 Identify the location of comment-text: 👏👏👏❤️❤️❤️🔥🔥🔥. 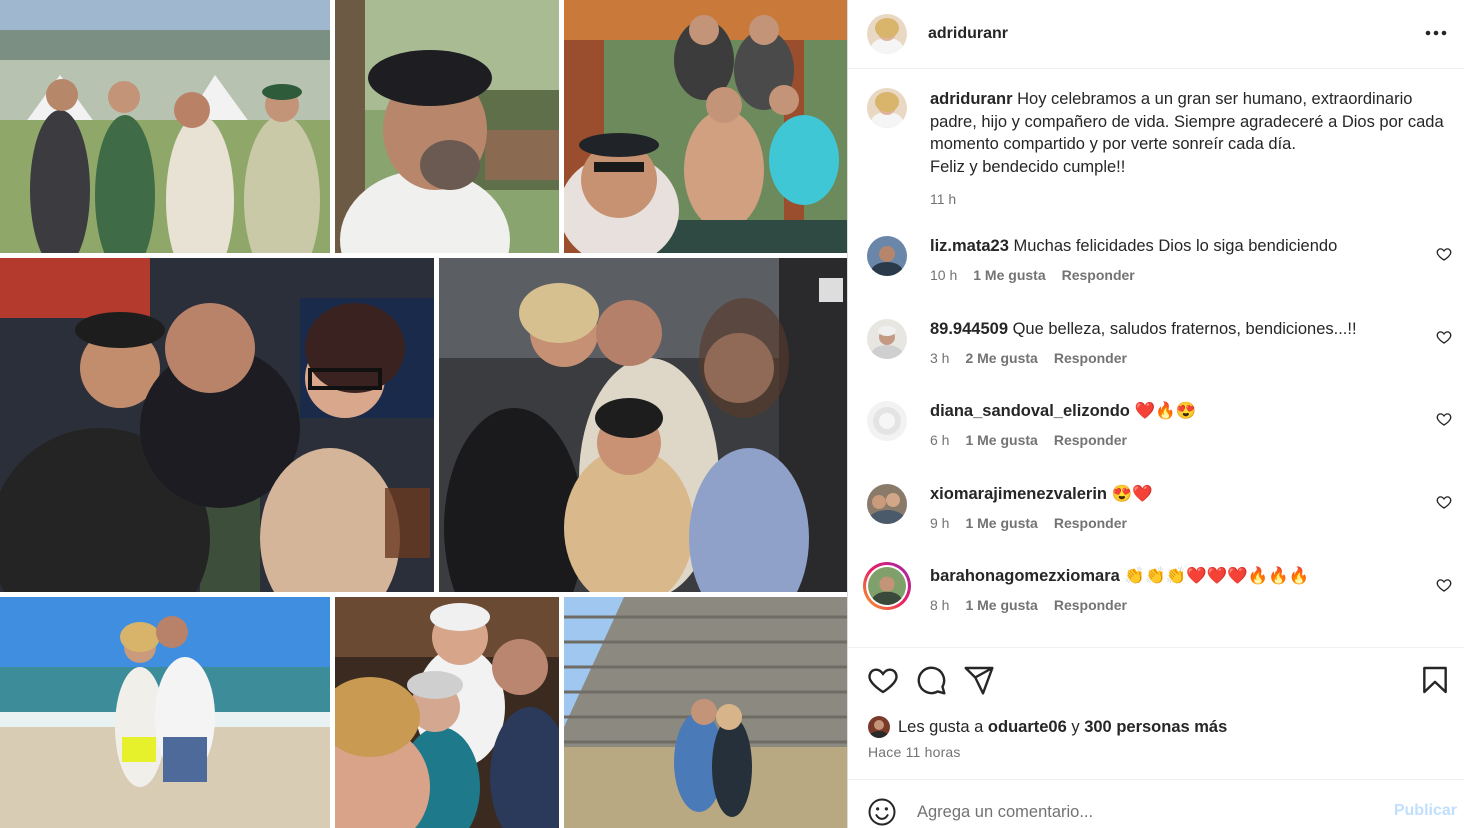
(1217, 576).